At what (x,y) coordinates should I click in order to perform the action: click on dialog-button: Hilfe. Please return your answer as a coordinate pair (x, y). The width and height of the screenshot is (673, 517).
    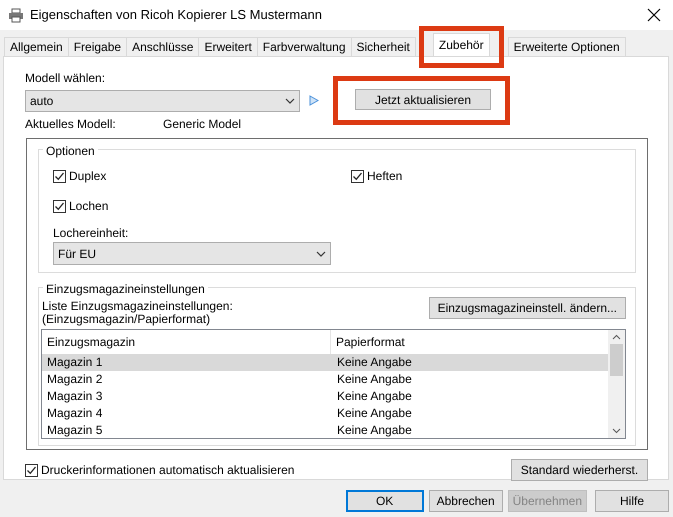
    Looking at the image, I should click on (632, 501).